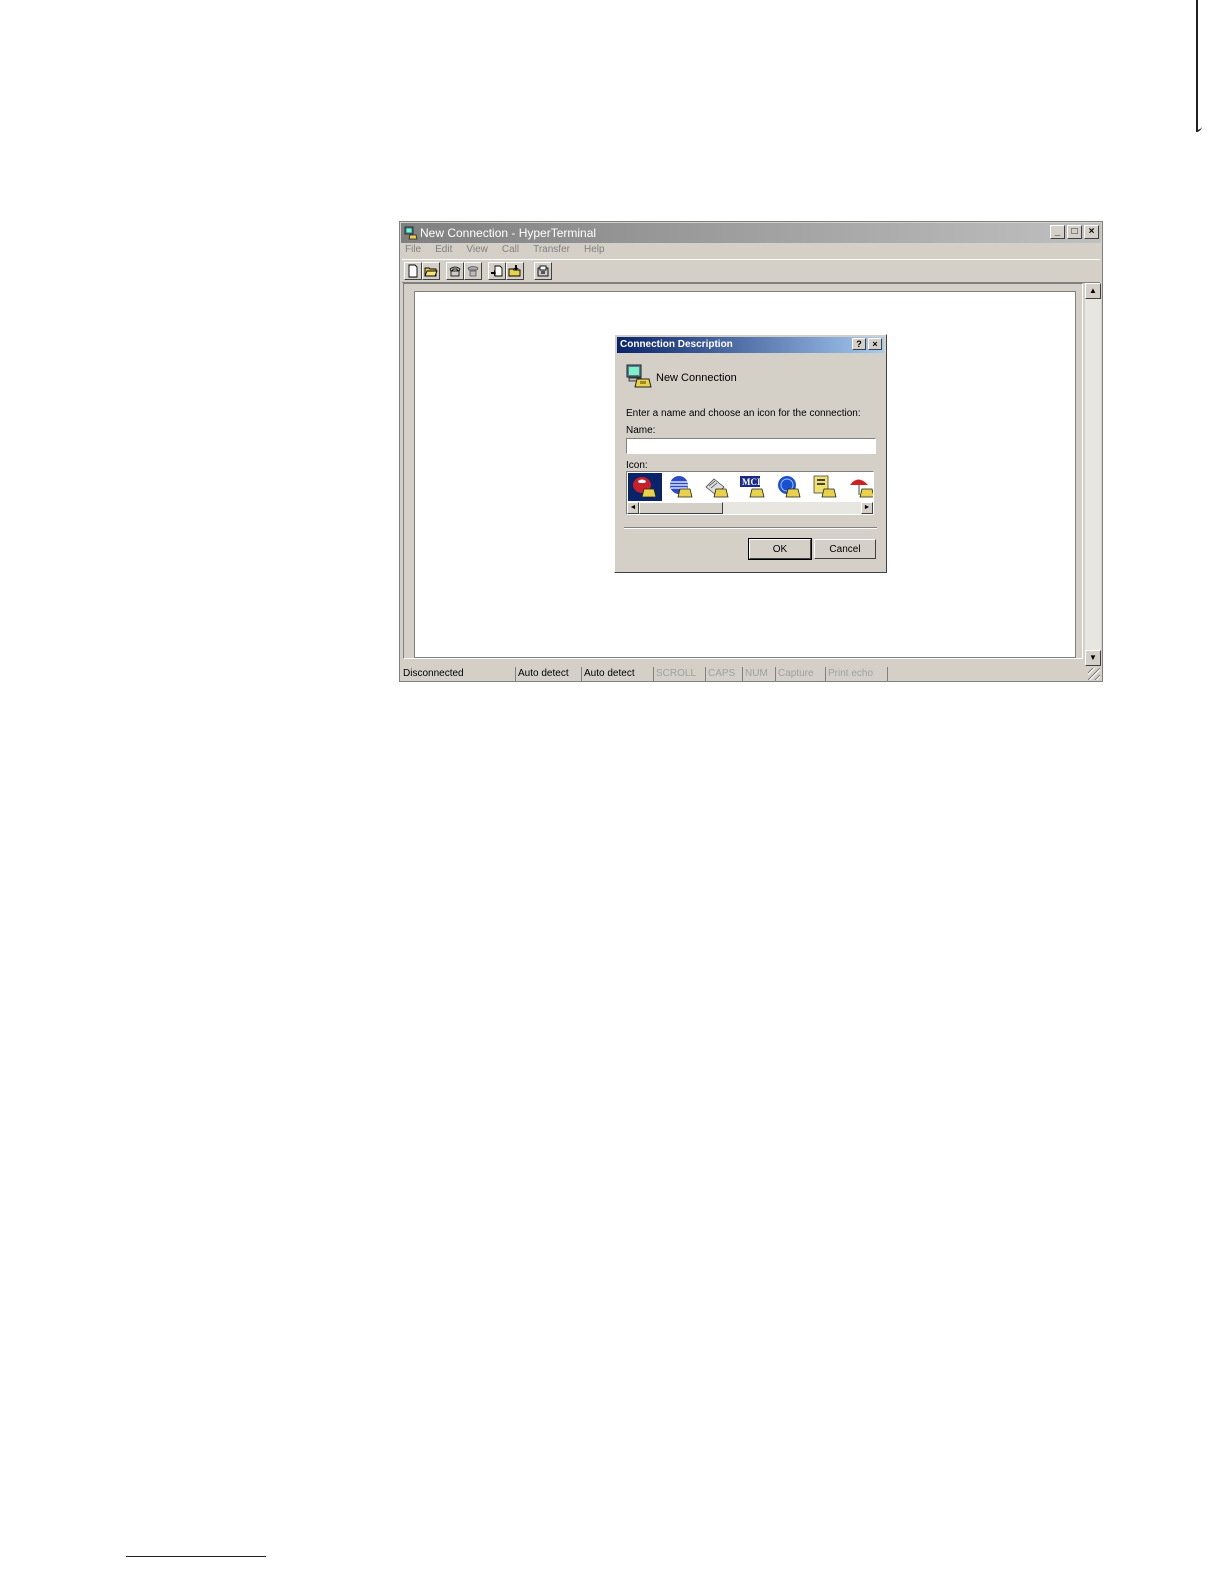 Image resolution: width=1224 pixels, height=1584 pixels. What do you see at coordinates (1091, 232) in the screenshot?
I see `close-button: ×` at bounding box center [1091, 232].